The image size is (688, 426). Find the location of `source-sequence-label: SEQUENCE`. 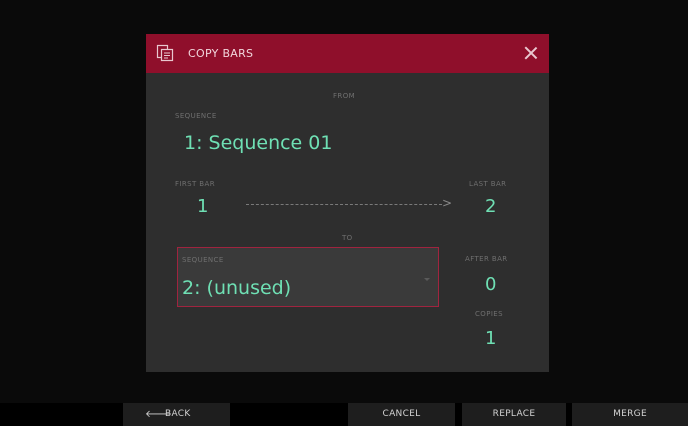

source-sequence-label: SEQUENCE is located at coordinates (196, 116).